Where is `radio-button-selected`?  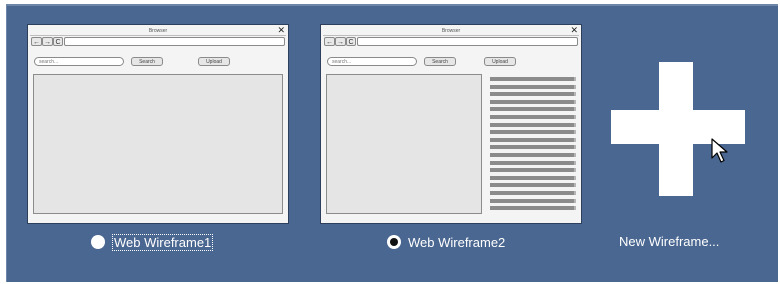
radio-button-selected is located at coordinates (394, 242).